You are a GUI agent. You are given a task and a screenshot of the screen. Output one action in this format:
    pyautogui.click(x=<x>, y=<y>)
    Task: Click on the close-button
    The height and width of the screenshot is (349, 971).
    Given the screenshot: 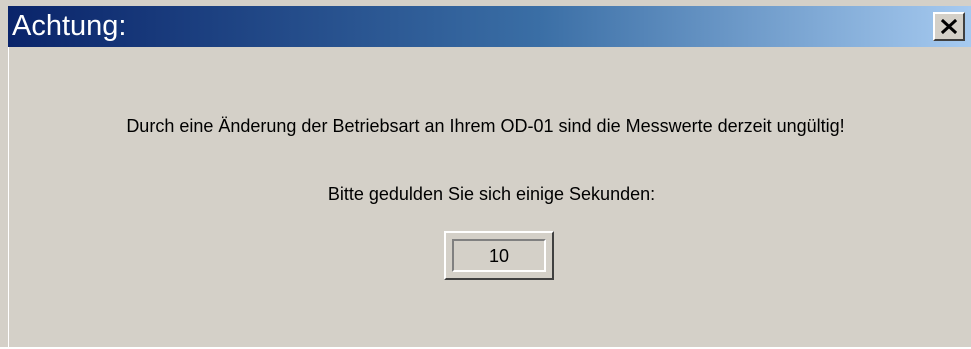 What is the action you would take?
    pyautogui.click(x=949, y=26)
    